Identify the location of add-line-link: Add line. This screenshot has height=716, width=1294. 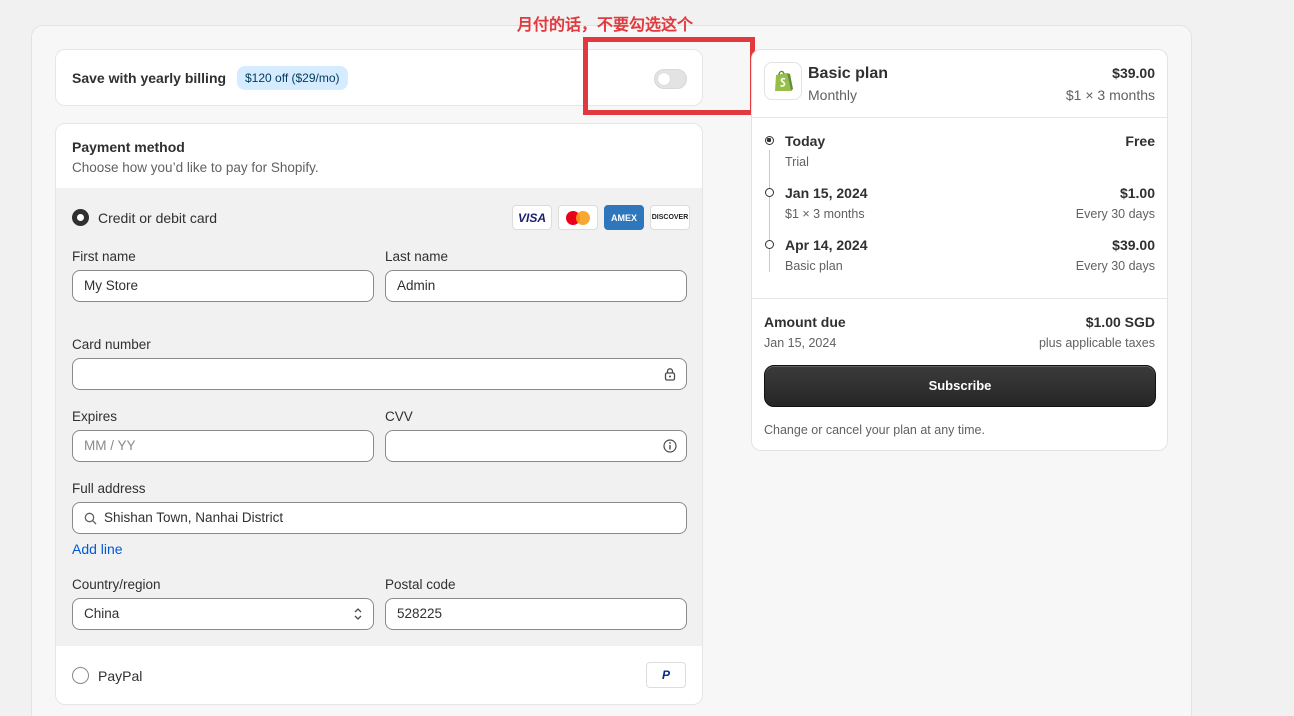
(97, 549).